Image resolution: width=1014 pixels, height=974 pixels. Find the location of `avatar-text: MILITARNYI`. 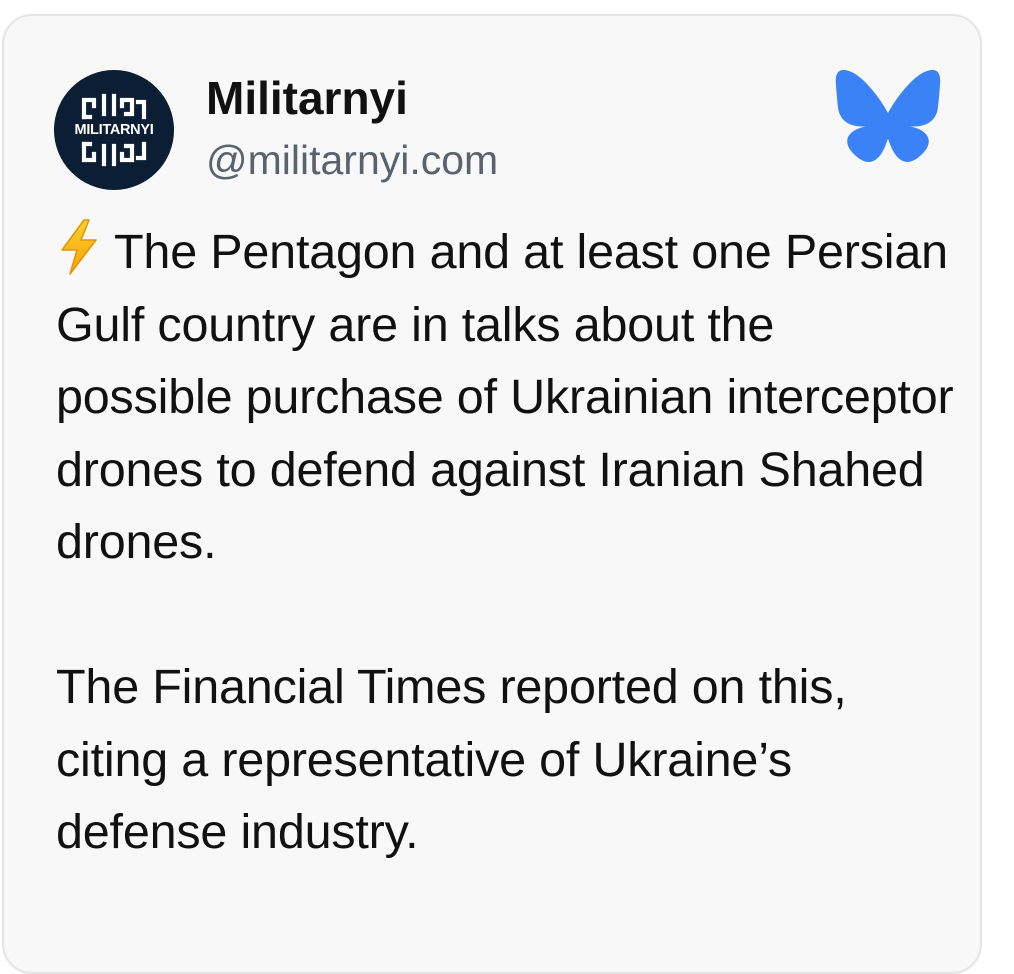

avatar-text: MILITARNYI is located at coordinates (114, 130).